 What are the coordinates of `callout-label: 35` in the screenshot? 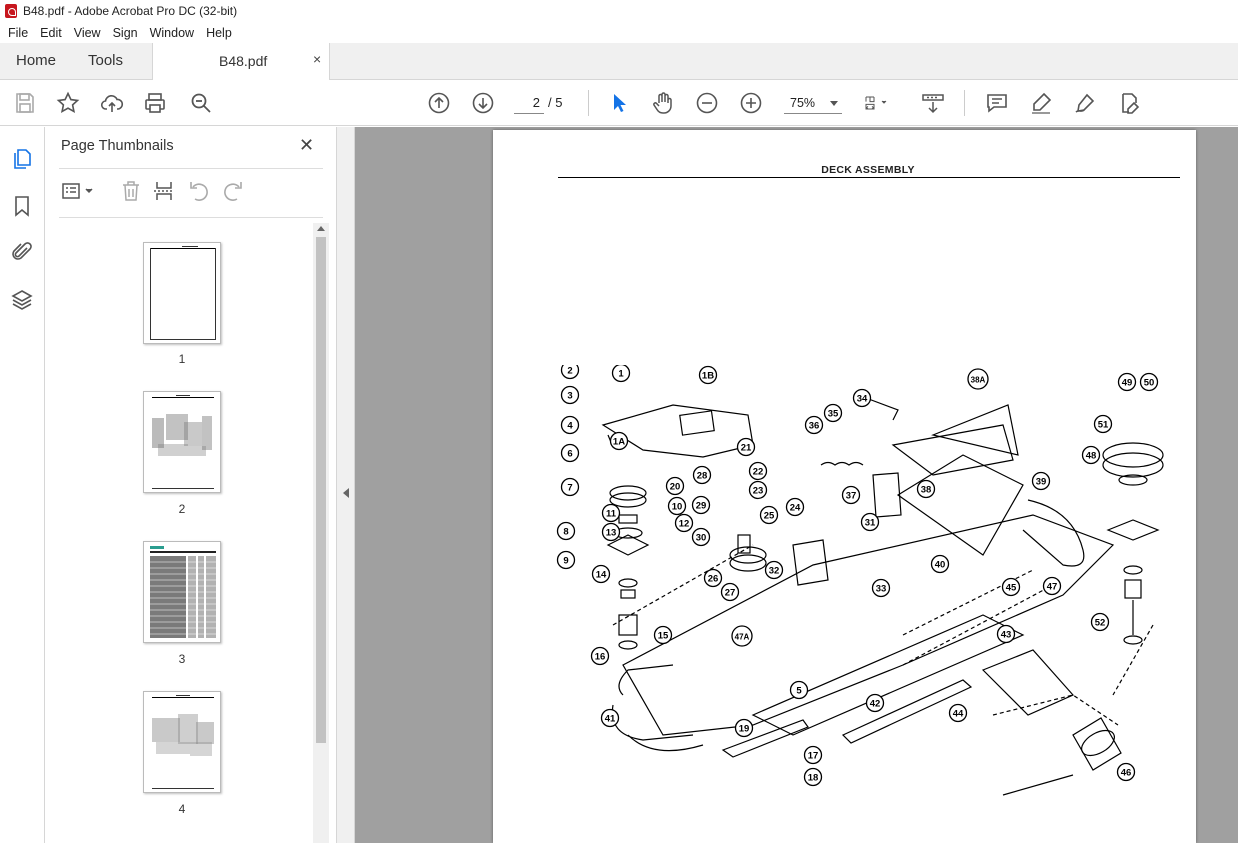 It's located at (833, 414).